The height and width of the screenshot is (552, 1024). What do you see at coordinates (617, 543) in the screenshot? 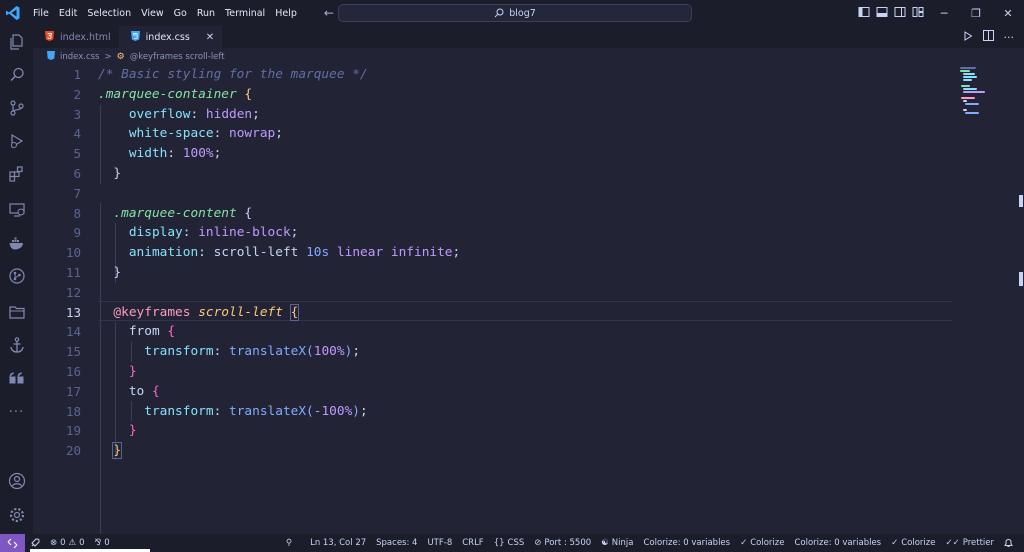
I see `ninja-status: ☯ Ninja` at bounding box center [617, 543].